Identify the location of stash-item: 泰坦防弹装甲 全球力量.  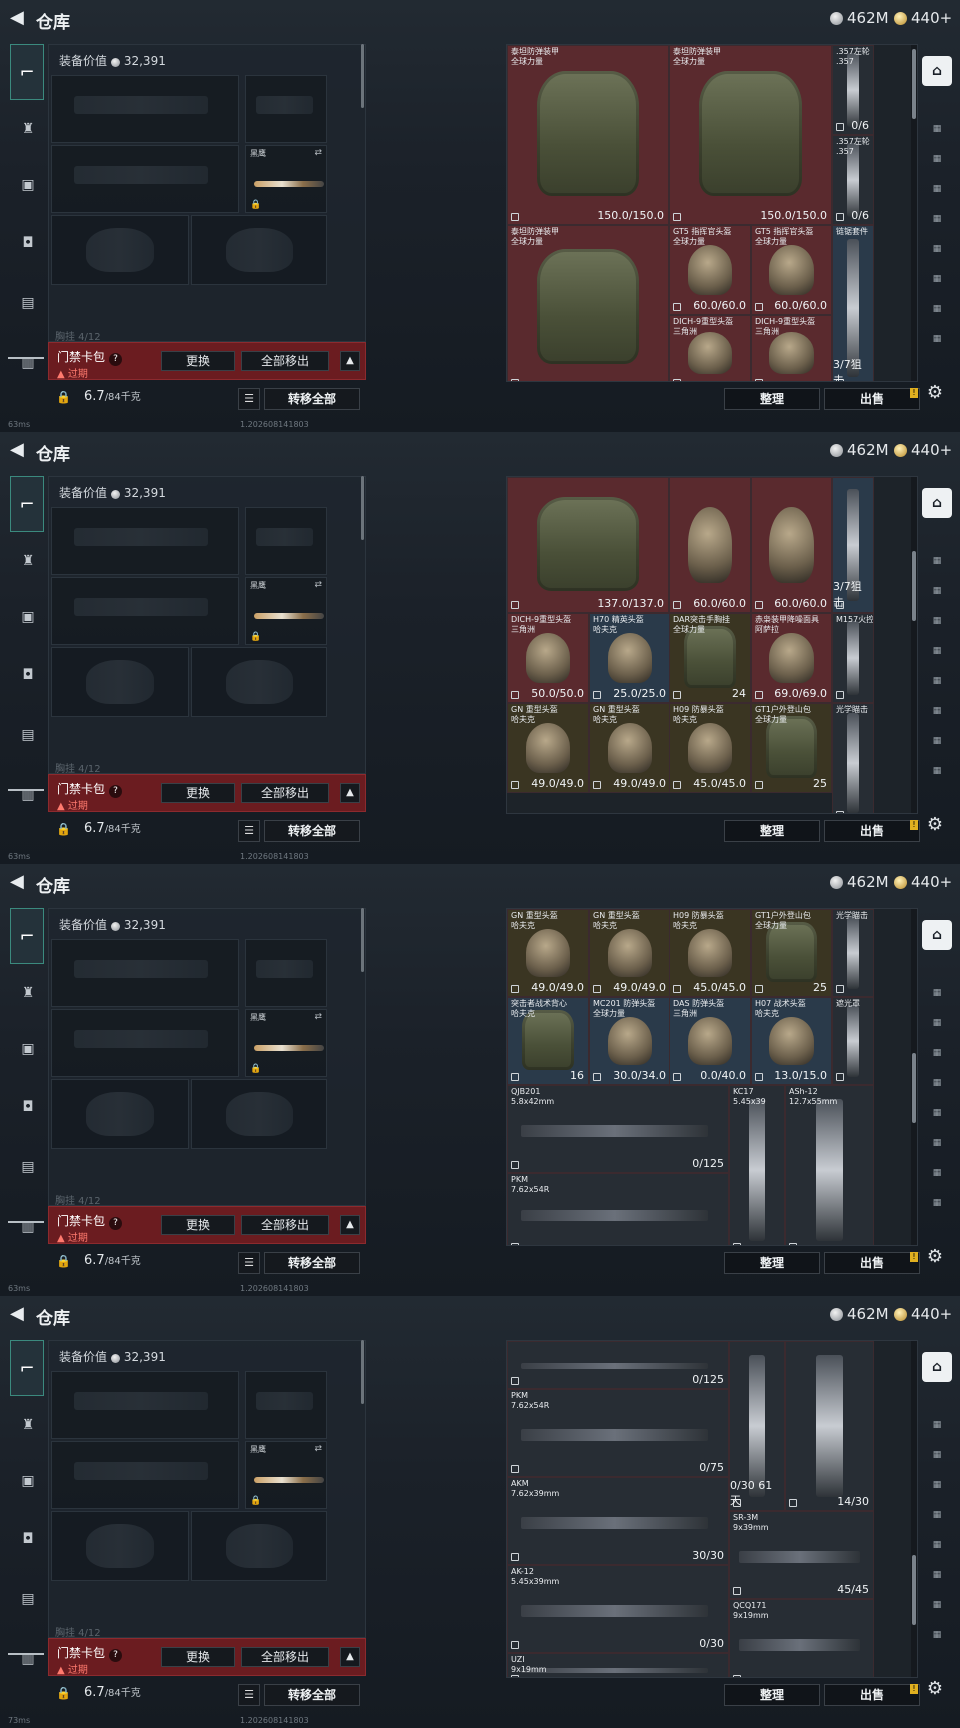
(588, 303).